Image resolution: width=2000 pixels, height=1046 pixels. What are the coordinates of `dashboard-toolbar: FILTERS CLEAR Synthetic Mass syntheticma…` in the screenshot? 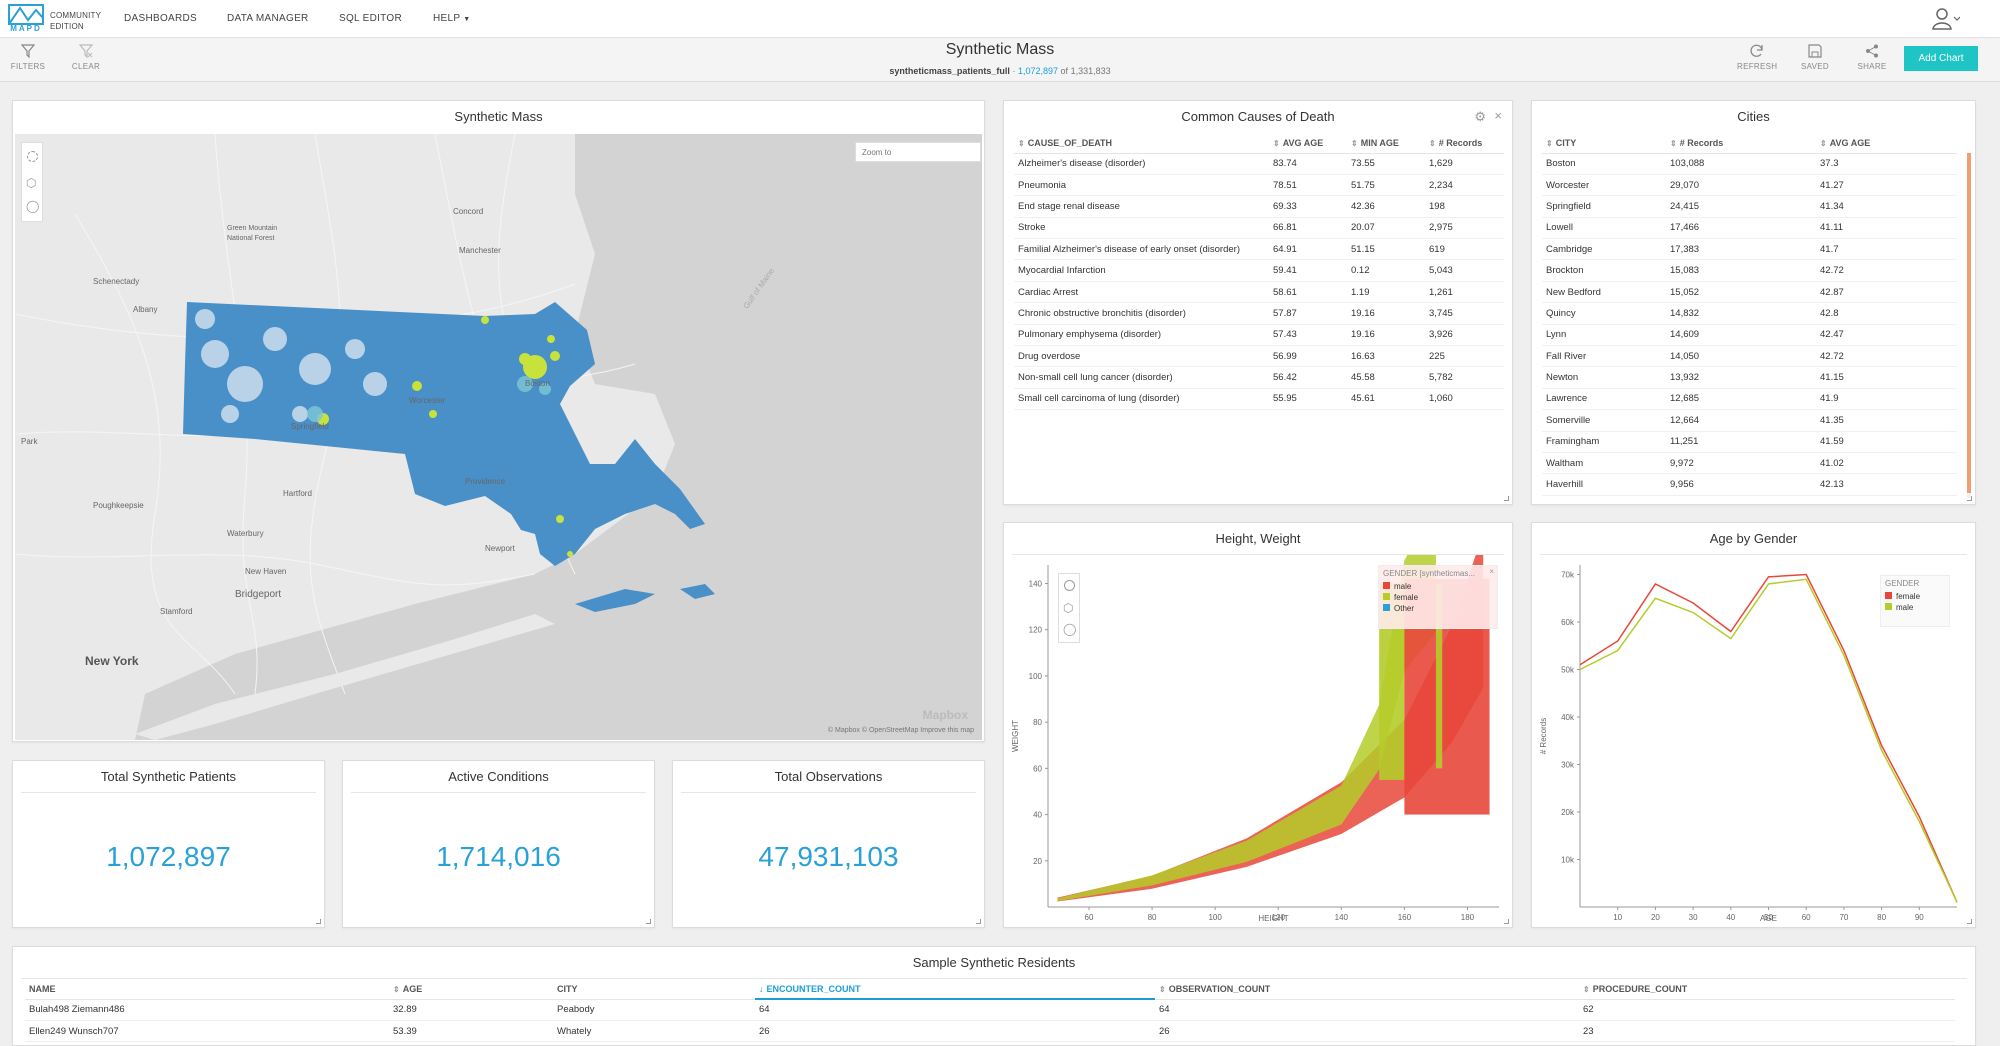 It's located at (1000, 60).